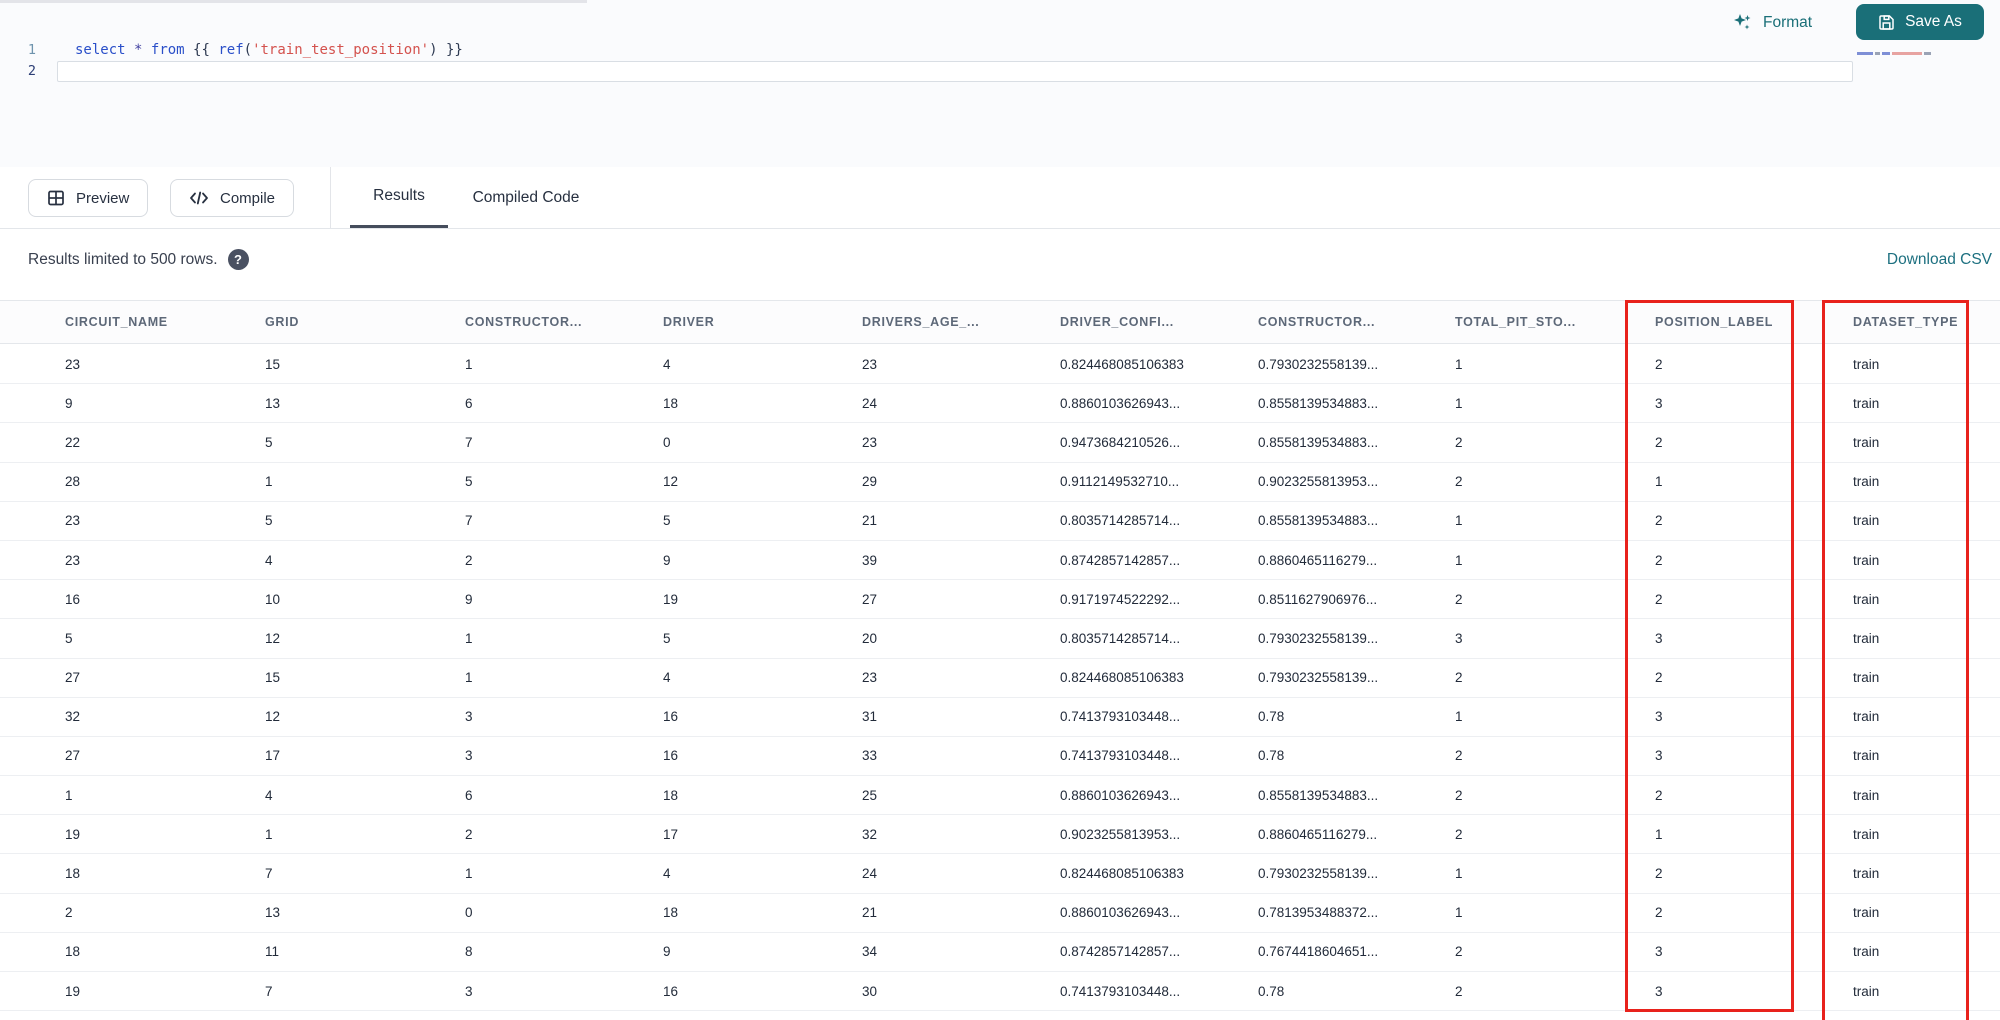 The image size is (2000, 1020). I want to click on preview-button: Preview, so click(88, 198).